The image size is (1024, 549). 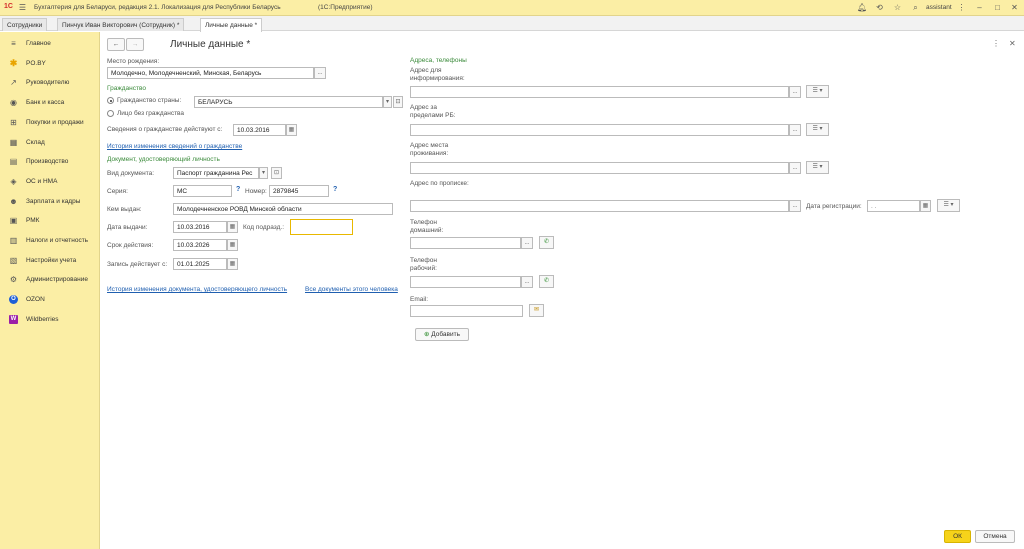 What do you see at coordinates (957, 536) in the screenshot?
I see `ok-button: ОК` at bounding box center [957, 536].